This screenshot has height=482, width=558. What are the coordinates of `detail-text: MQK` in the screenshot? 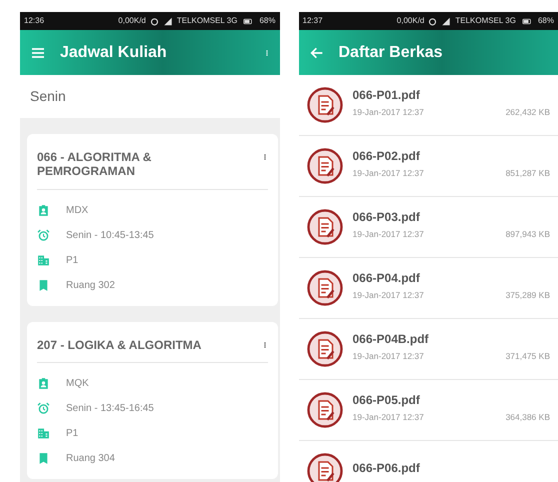 It's located at (77, 384).